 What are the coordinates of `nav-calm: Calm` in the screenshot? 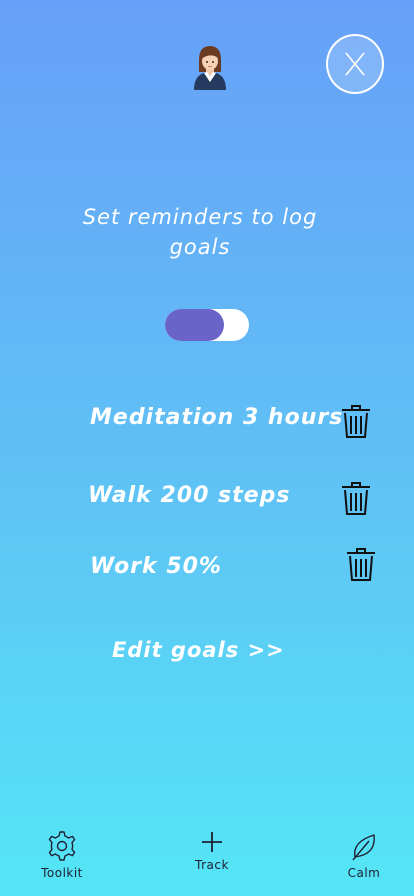 It's located at (364, 856).